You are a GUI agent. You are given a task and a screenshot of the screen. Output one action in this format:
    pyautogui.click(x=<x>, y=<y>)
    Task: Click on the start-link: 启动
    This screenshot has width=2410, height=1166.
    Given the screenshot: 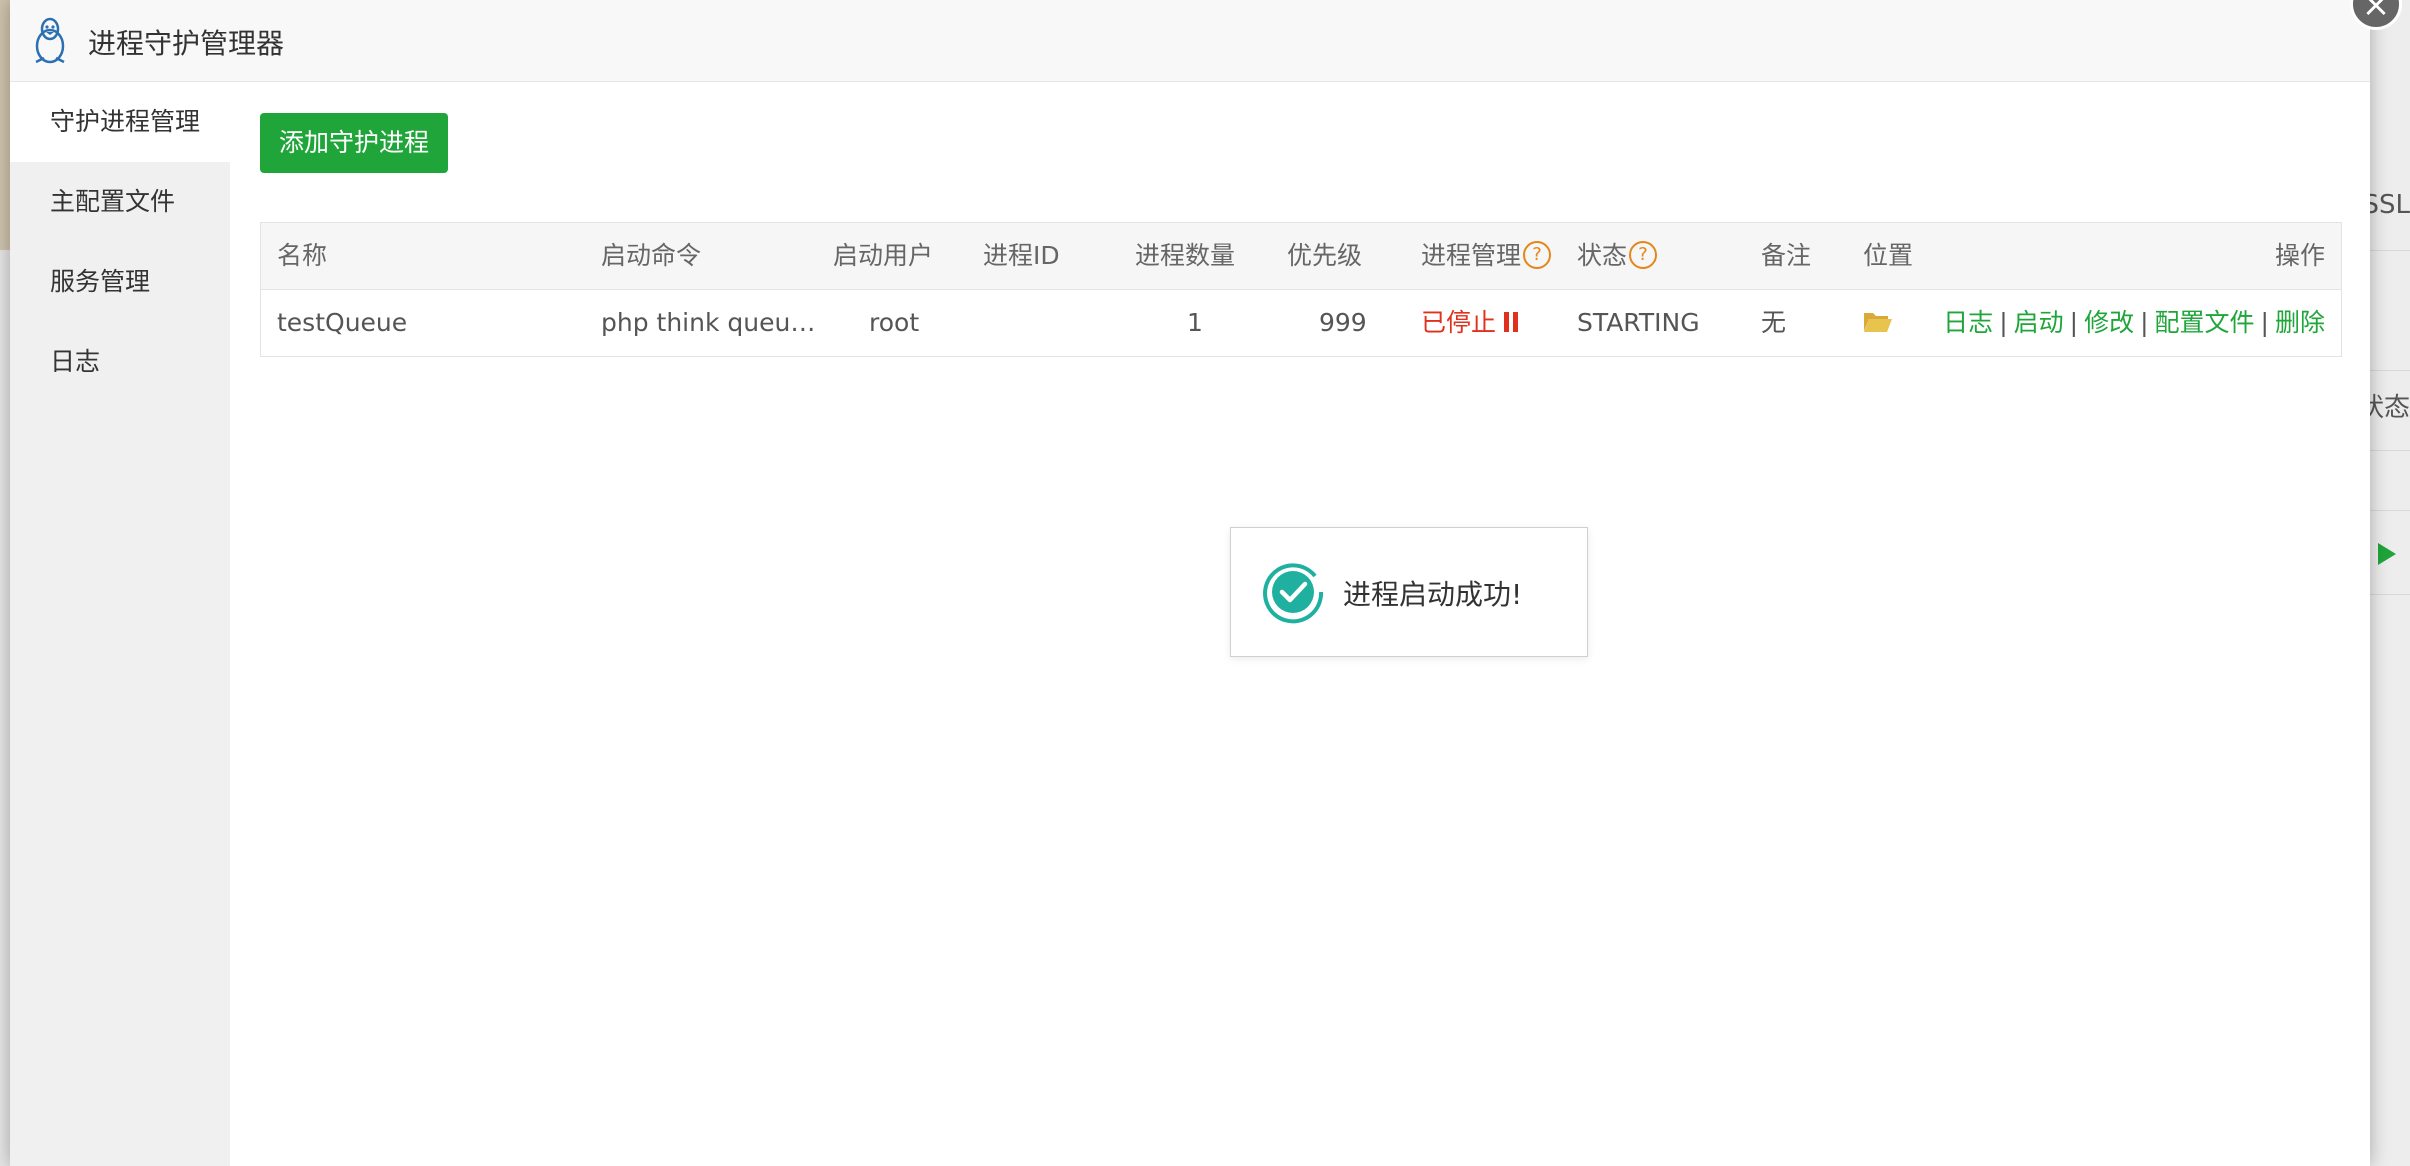 What is the action you would take?
    pyautogui.click(x=2039, y=322)
    